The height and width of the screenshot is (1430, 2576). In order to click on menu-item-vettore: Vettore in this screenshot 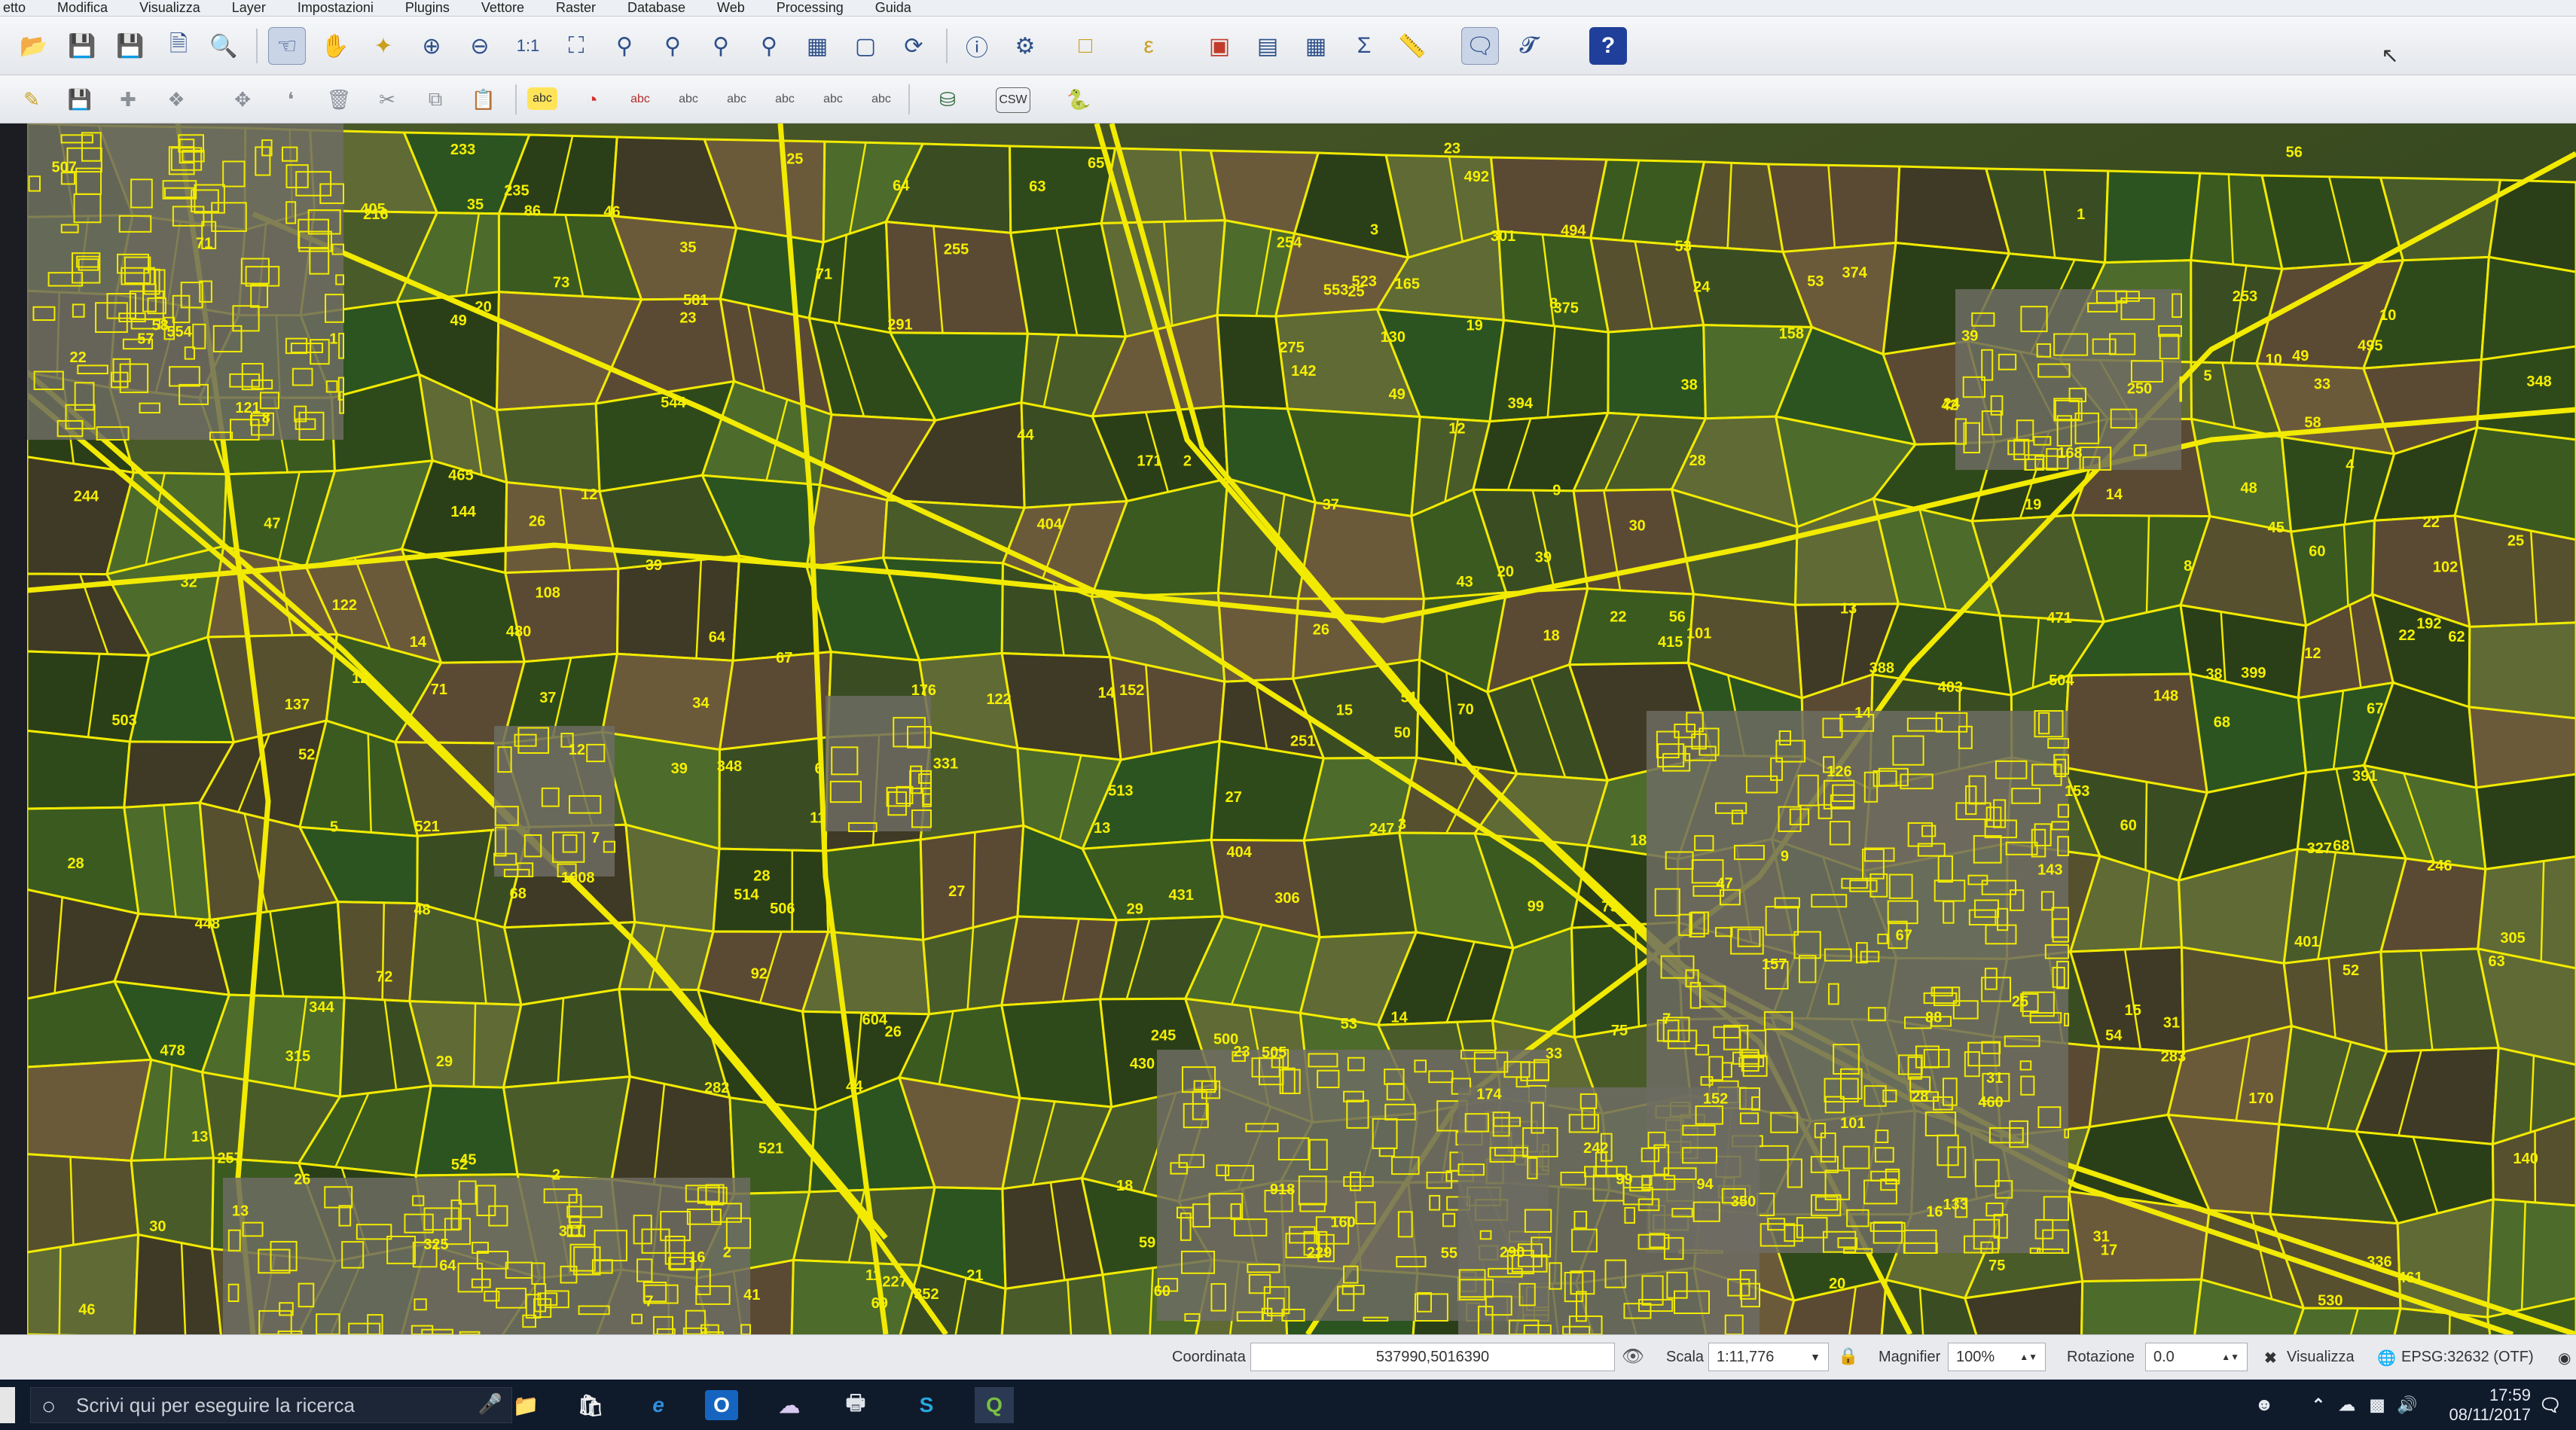, I will do `click(503, 8)`.